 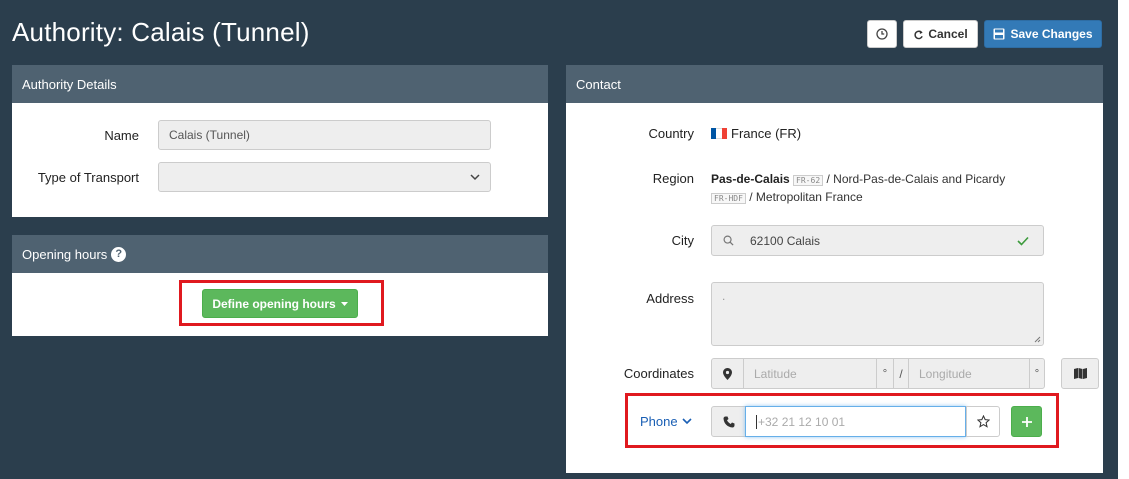 I want to click on phone-input: +32 21 12 10 01, so click(x=855, y=421).